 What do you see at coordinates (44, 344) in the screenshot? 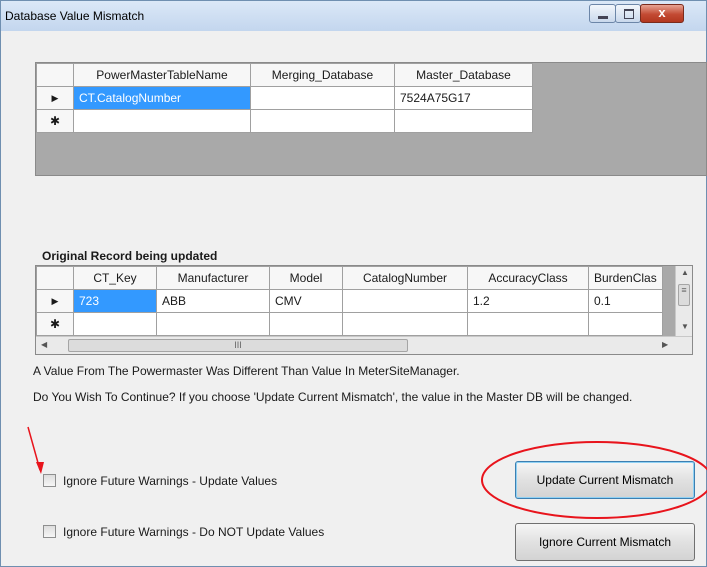
I see `scroll-left-icon: ◀` at bounding box center [44, 344].